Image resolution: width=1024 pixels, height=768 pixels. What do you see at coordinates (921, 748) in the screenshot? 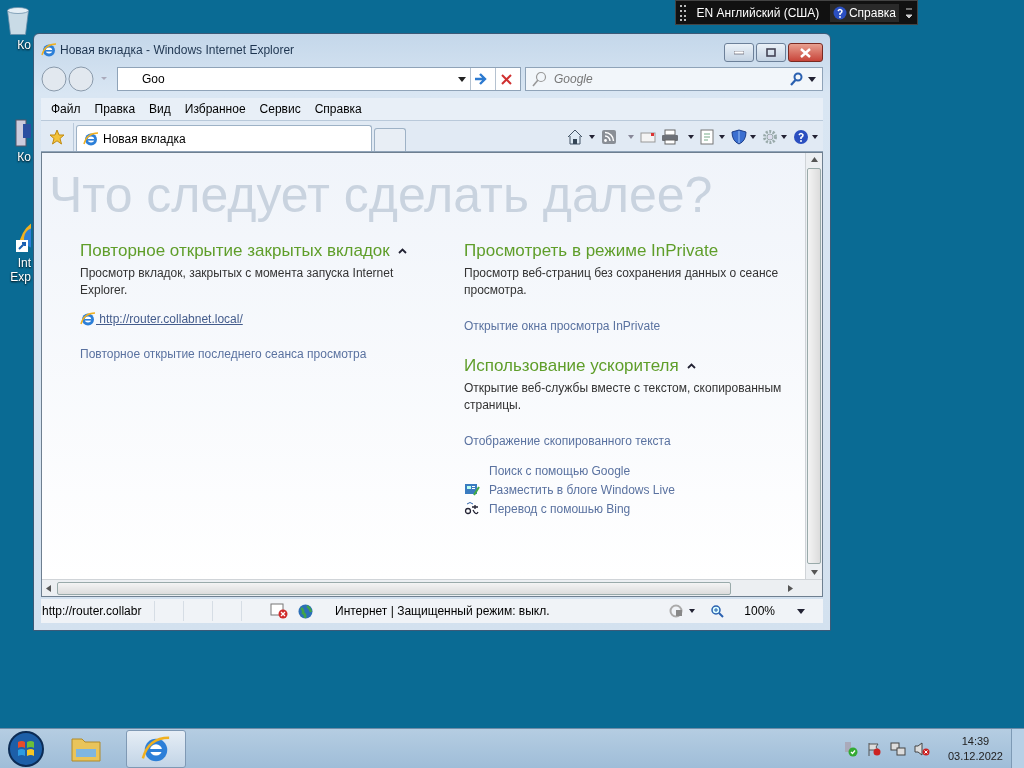
I see `muted-speaker-icon` at bounding box center [921, 748].